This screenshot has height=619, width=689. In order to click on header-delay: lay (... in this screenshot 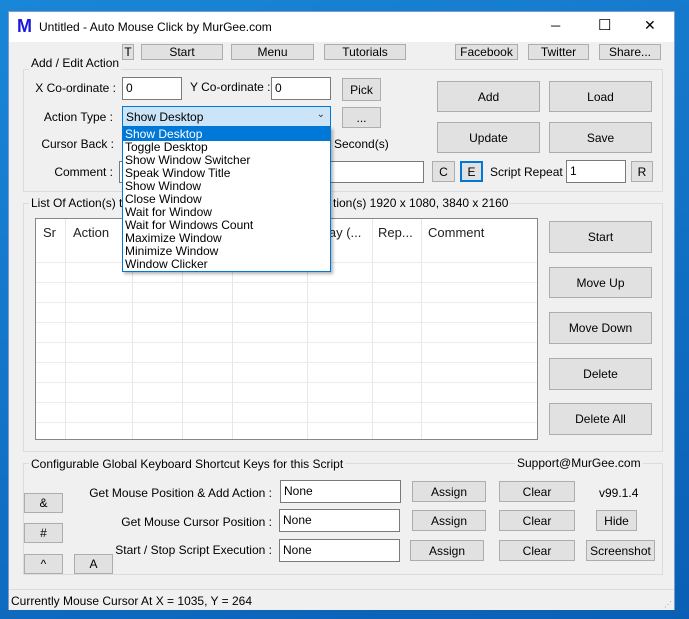, I will do `click(343, 232)`.